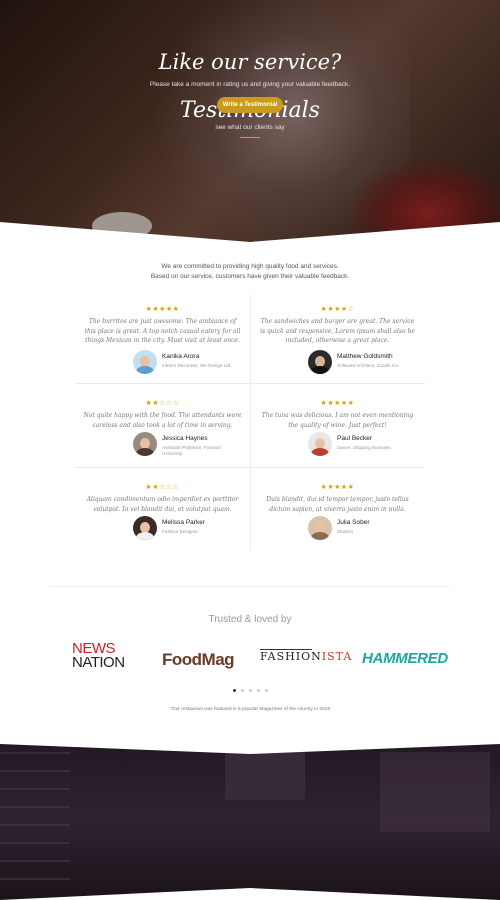 This screenshot has width=500, height=900. I want to click on author-name: Kanika Arora, so click(181, 356).